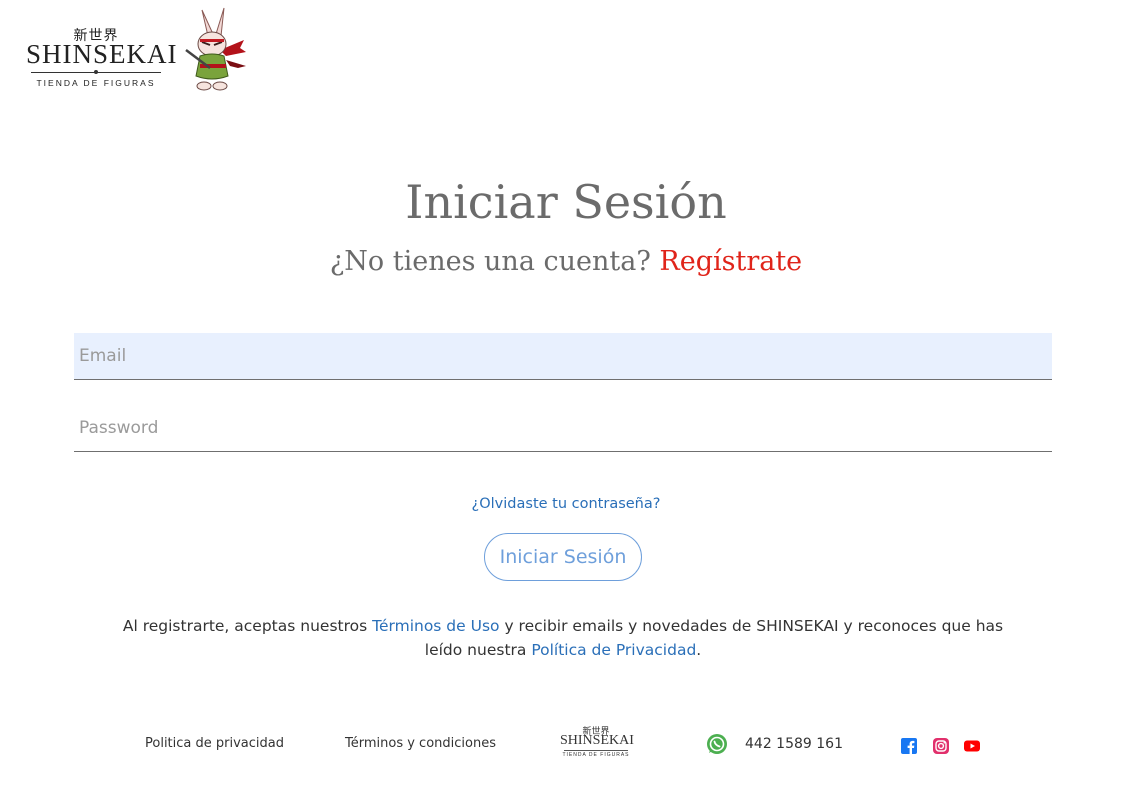  I want to click on footer-logo-wordmark: SHINSEKAI, so click(597, 740).